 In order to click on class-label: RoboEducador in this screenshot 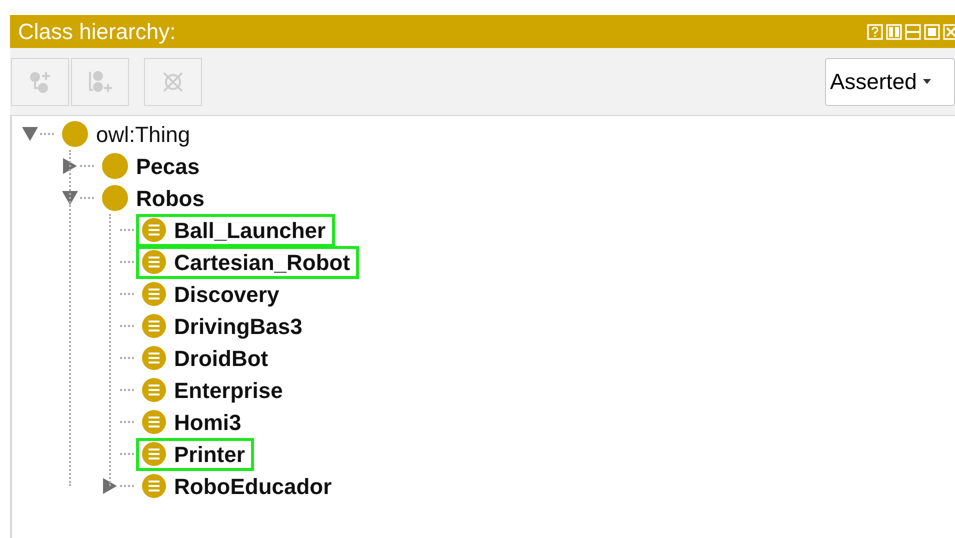, I will do `click(253, 486)`.